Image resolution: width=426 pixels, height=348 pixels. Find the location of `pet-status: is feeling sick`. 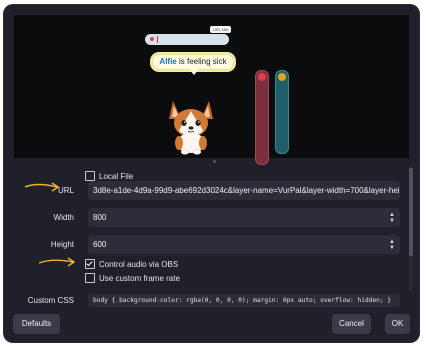

pet-status: is feeling sick is located at coordinates (201, 61).